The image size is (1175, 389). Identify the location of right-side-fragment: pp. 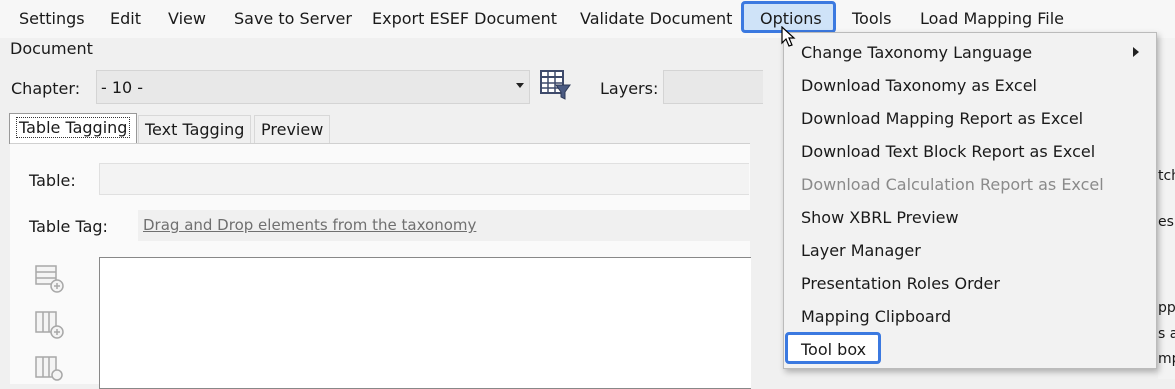
(1166, 308).